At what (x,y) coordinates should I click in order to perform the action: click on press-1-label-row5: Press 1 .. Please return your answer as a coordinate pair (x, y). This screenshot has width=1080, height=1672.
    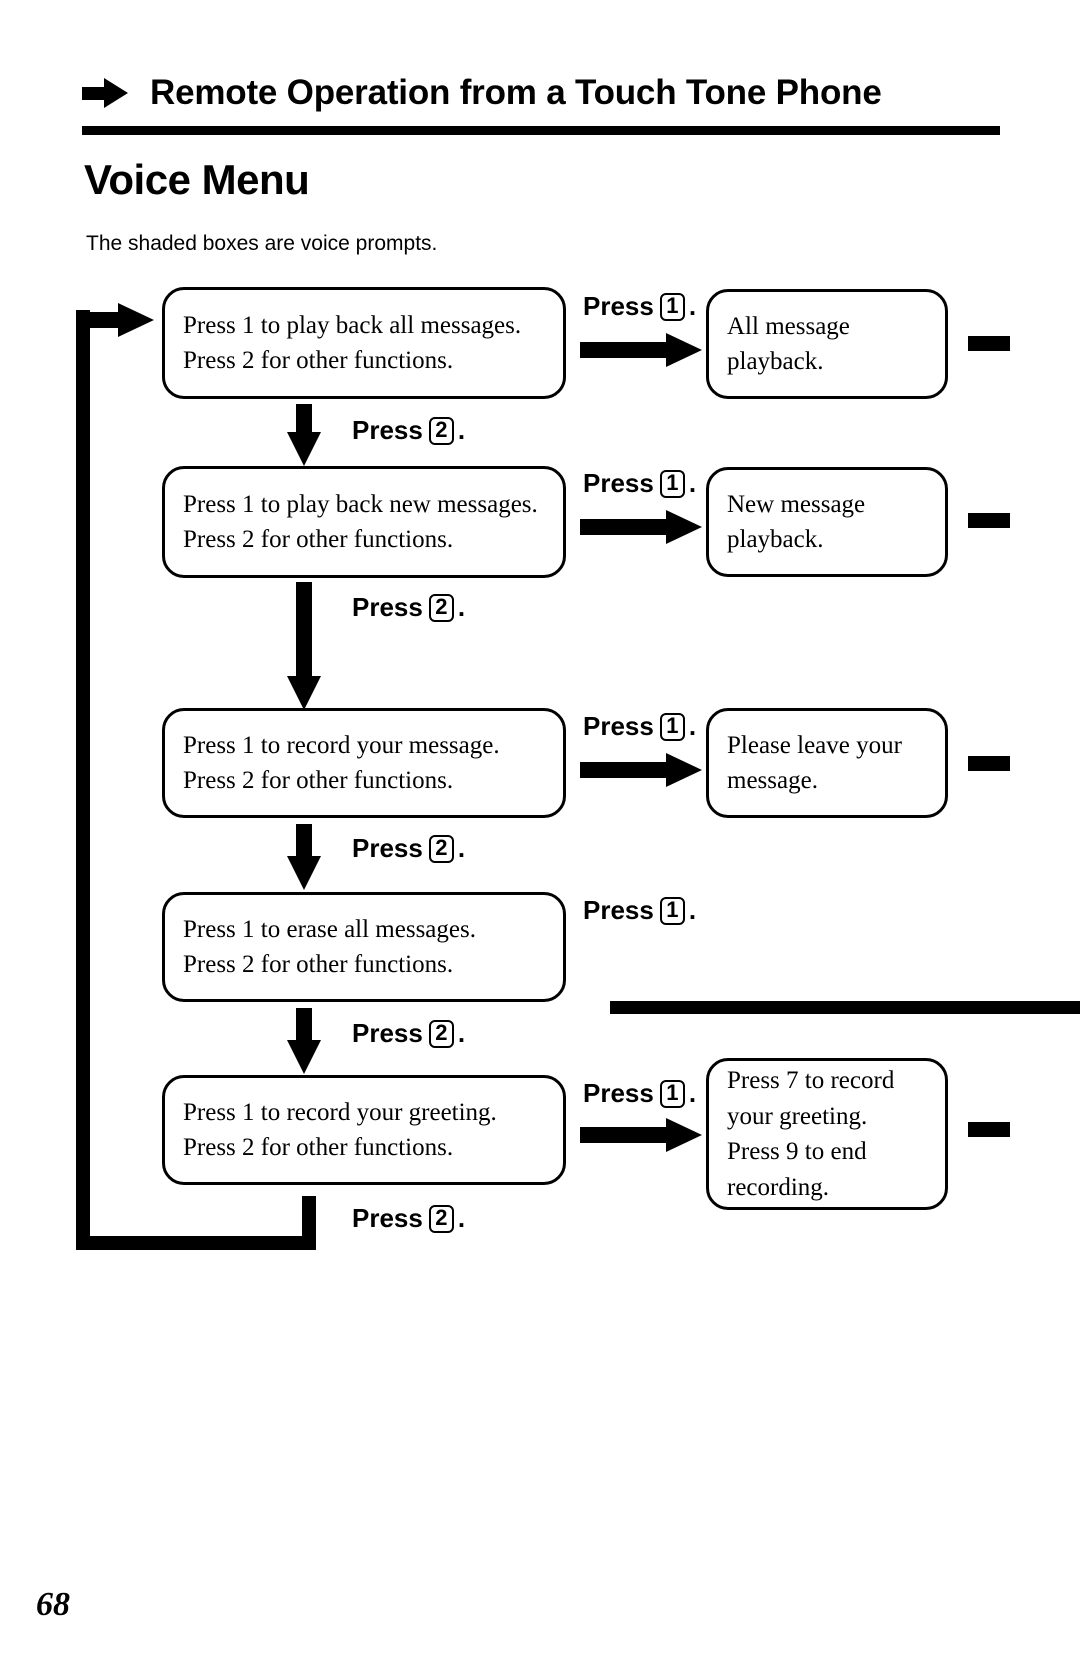
    Looking at the image, I should click on (639, 1093).